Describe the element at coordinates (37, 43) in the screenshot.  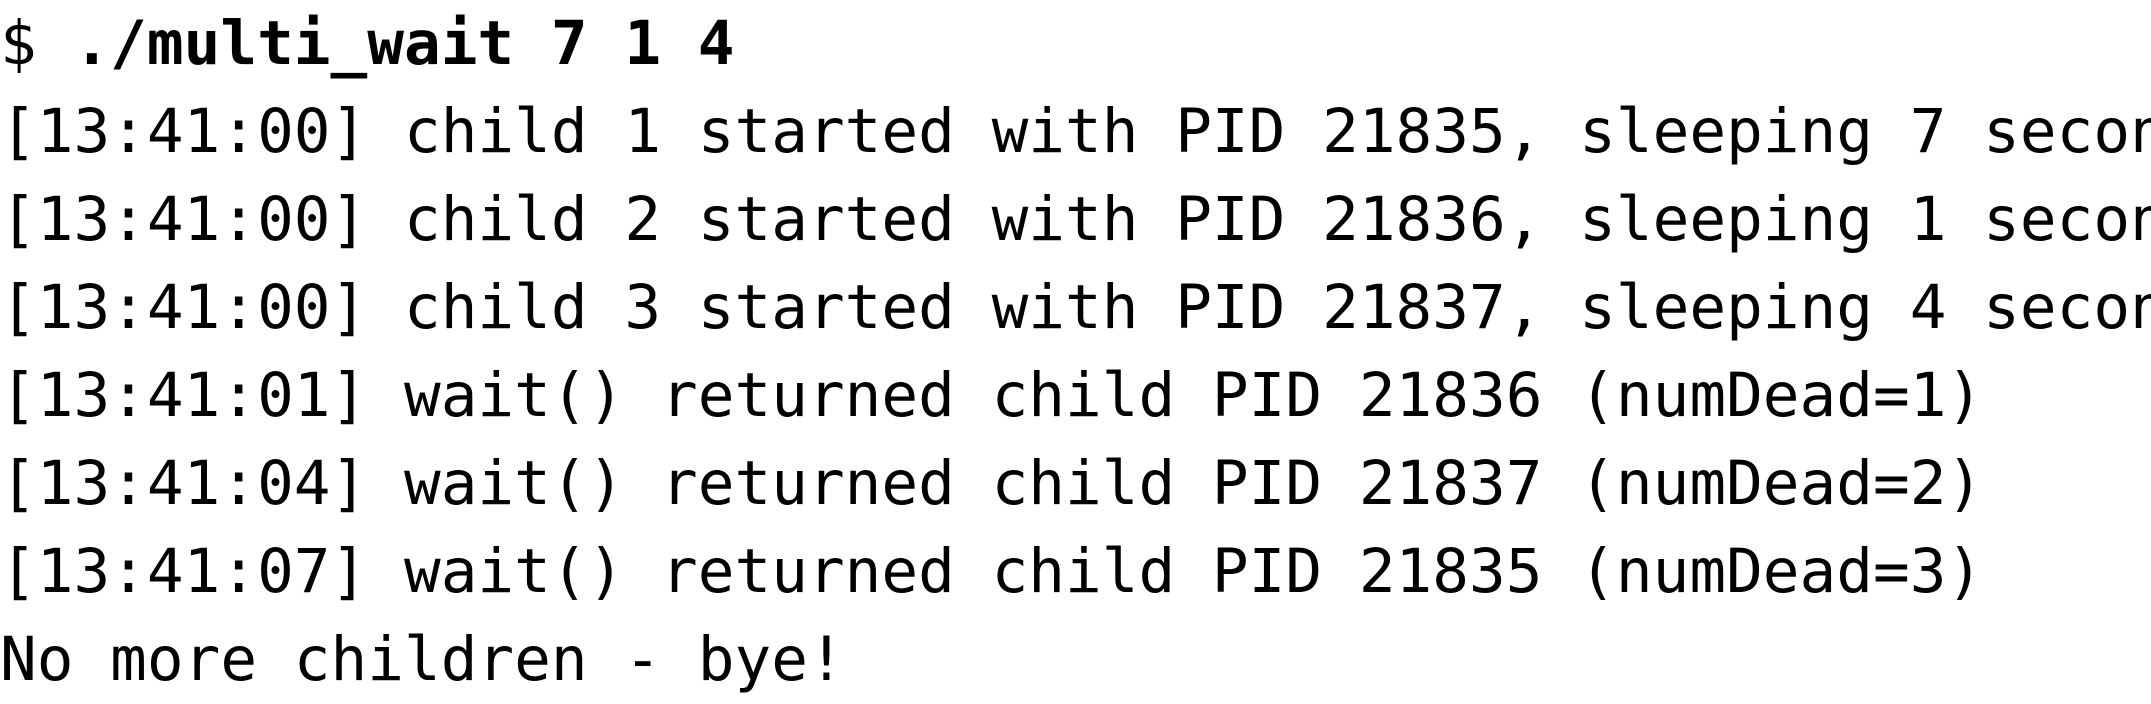
I see `shell-prompt: $` at that location.